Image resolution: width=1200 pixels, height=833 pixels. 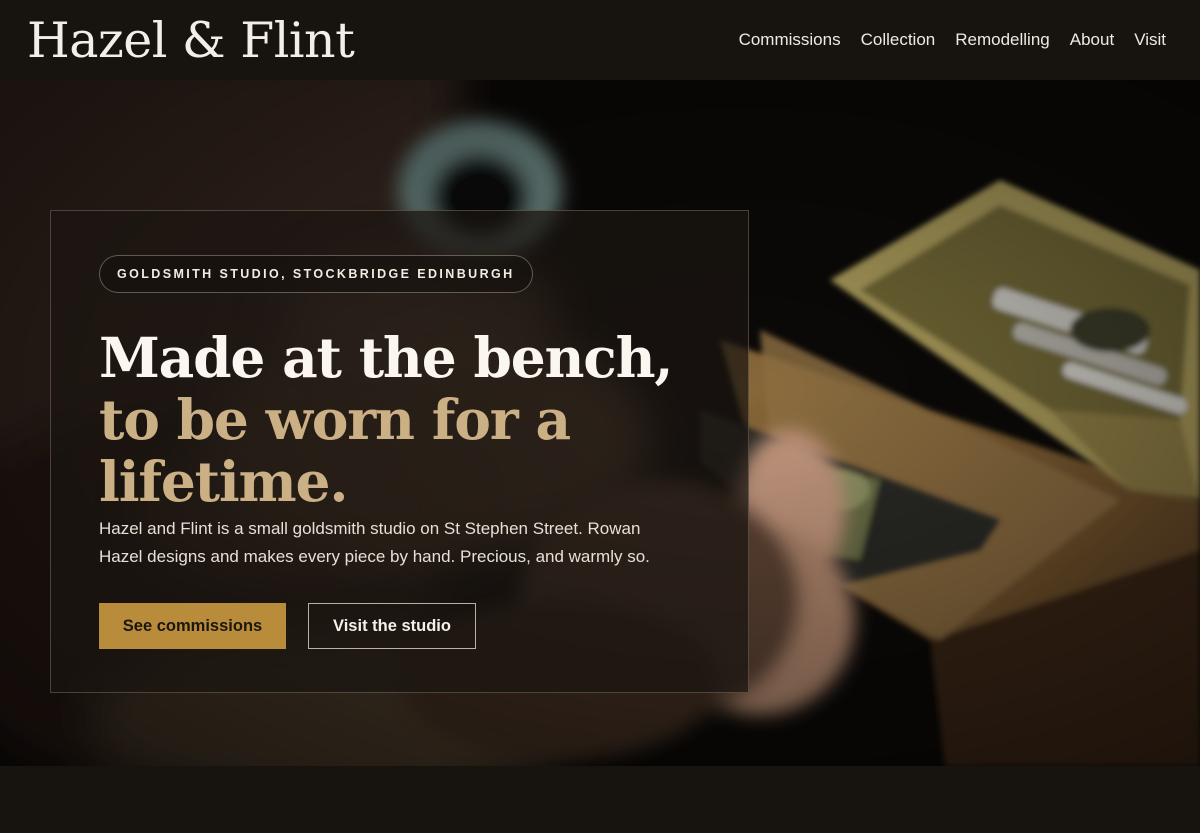 I want to click on headline-line-2: to be worn for a lifetime., so click(x=335, y=450).